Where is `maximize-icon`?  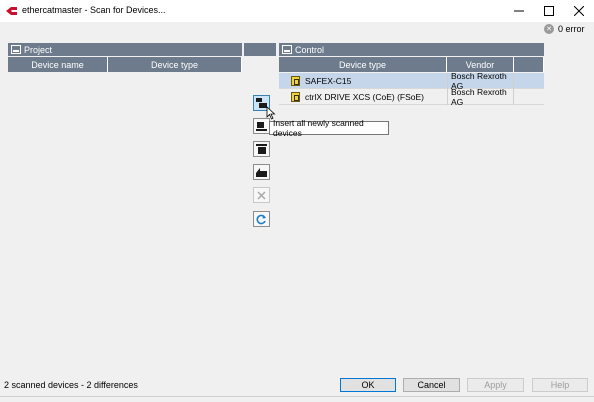 maximize-icon is located at coordinates (549, 11).